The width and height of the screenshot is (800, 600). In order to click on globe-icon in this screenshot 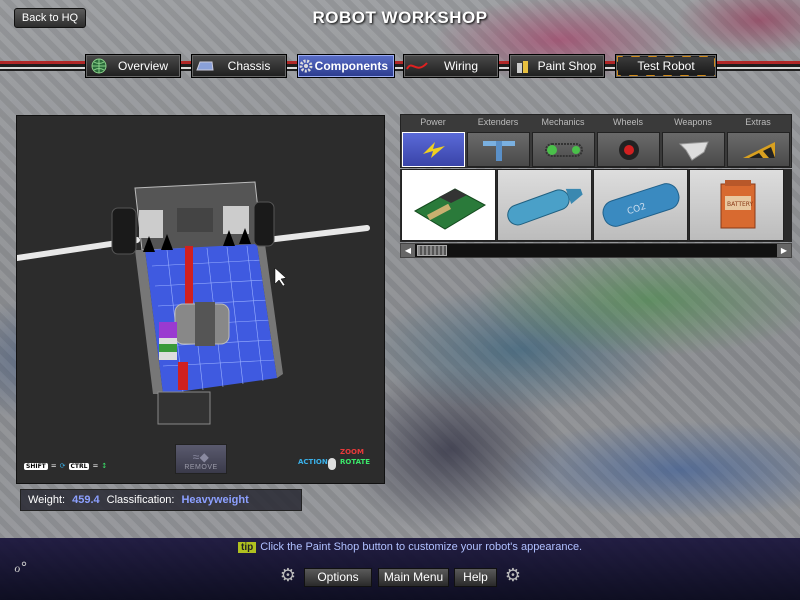, I will do `click(99, 66)`.